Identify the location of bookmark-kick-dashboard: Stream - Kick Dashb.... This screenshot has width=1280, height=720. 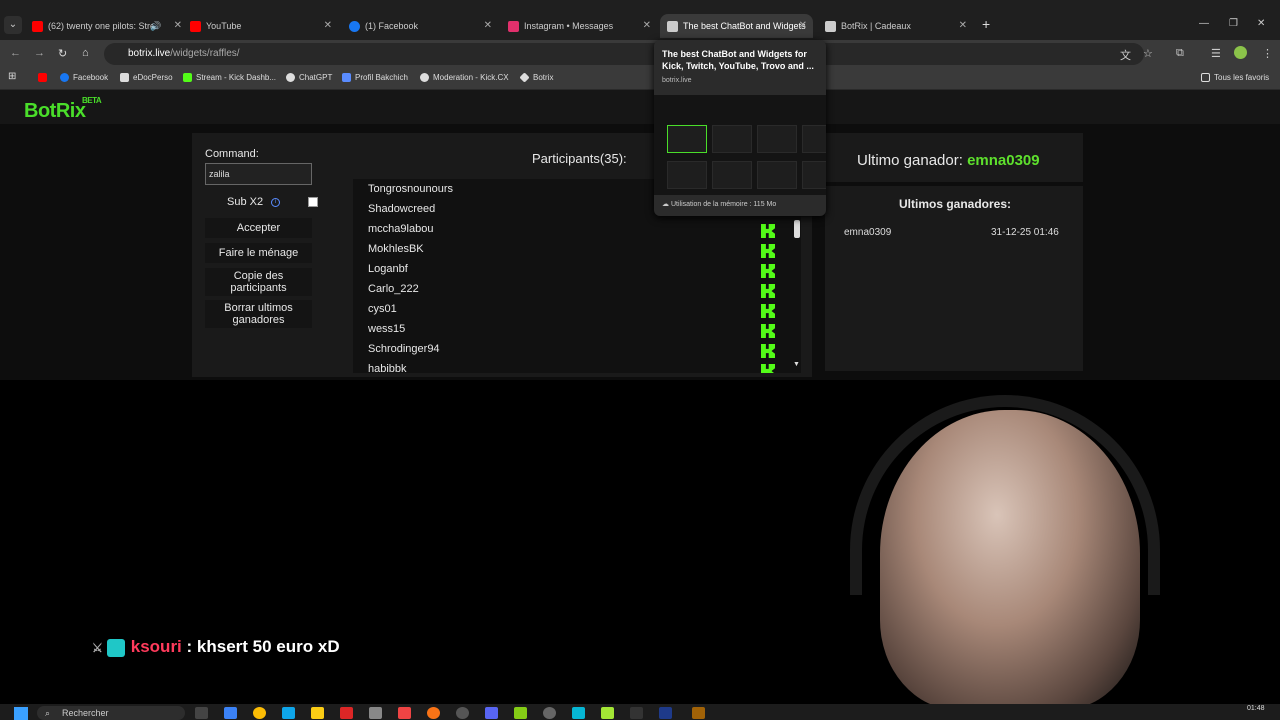
(229, 78).